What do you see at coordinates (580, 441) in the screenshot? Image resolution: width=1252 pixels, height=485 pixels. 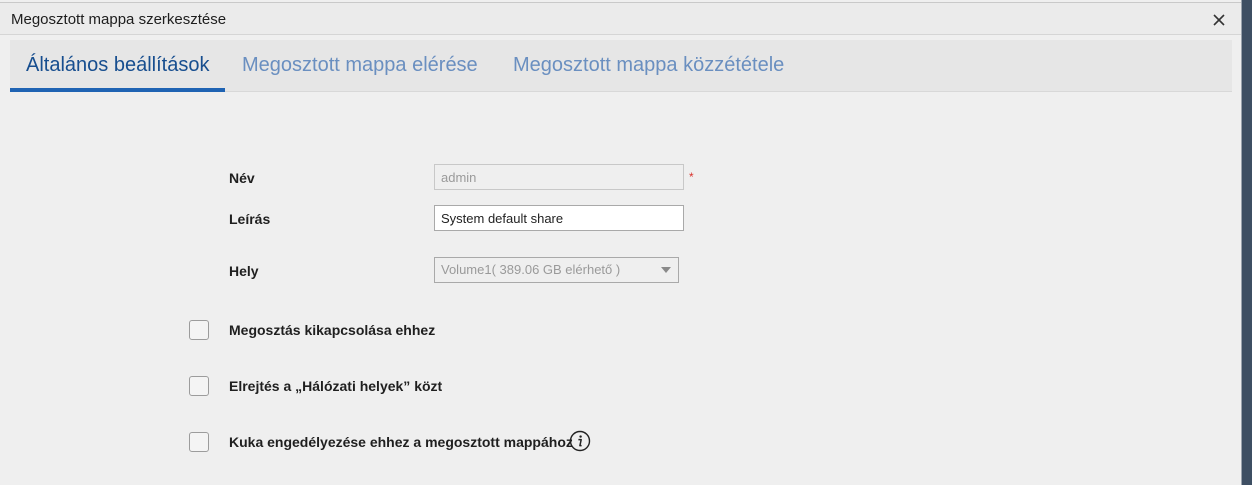 I see `info-icon` at bounding box center [580, 441].